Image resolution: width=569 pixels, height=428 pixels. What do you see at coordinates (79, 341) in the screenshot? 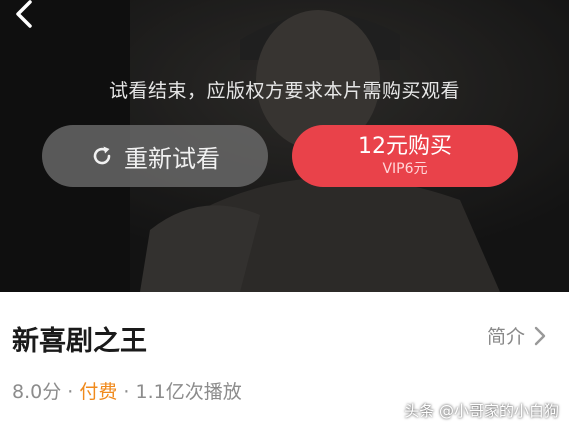
I see `video-title: 新喜剧之王` at bounding box center [79, 341].